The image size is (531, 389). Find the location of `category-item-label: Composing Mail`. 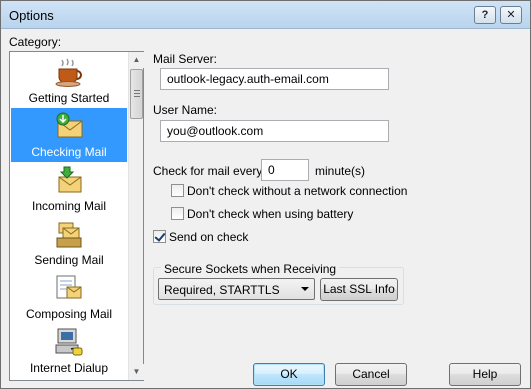

category-item-label: Composing Mail is located at coordinates (69, 314).